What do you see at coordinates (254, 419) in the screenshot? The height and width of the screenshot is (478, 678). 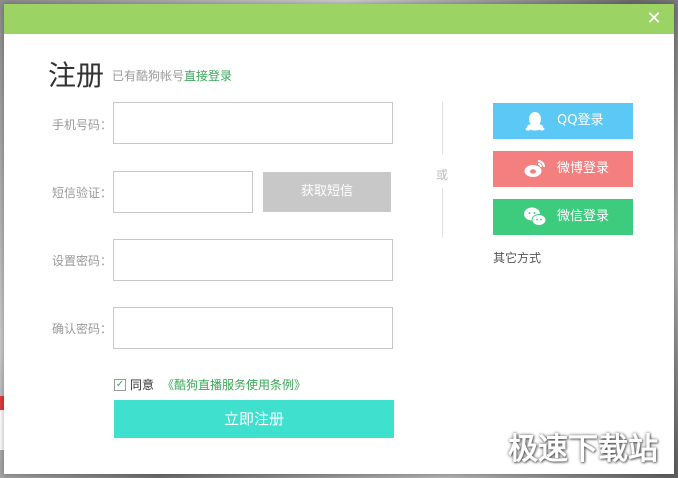 I see `register-button: 立即注册` at bounding box center [254, 419].